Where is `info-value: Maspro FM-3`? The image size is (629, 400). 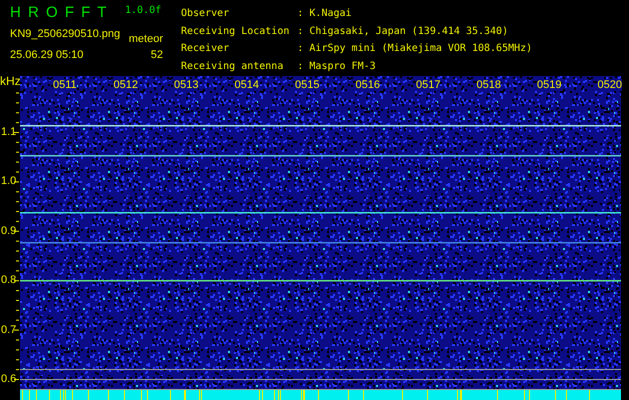
info-value: Maspro FM-3 is located at coordinates (343, 67).